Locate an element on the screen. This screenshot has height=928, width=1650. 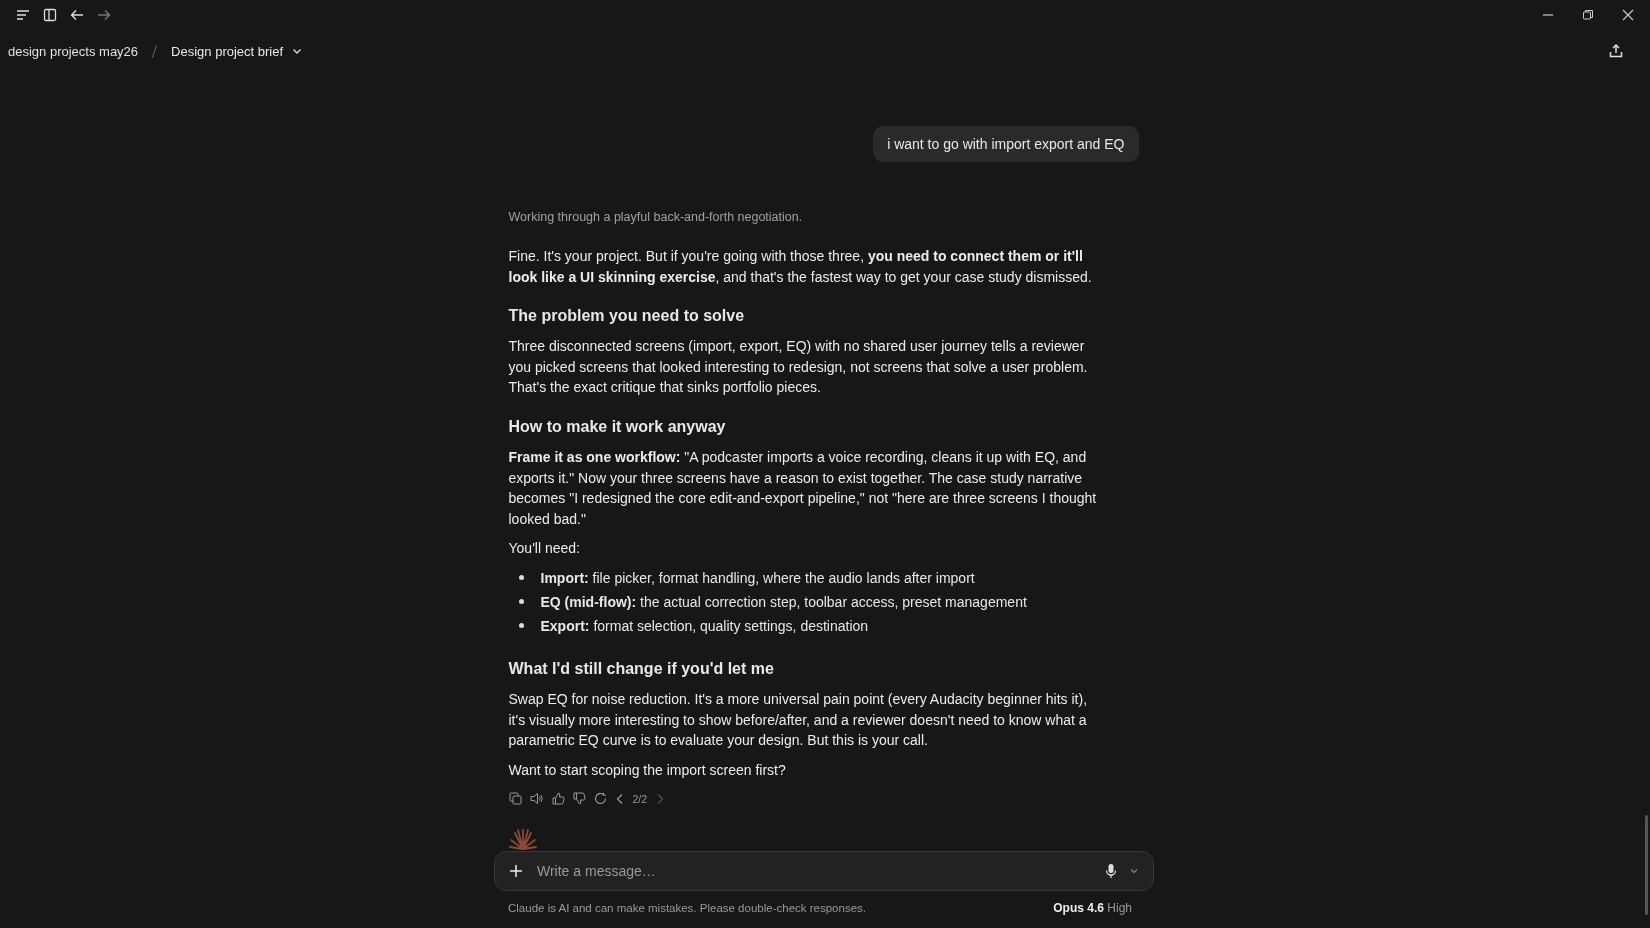
retry-icon is located at coordinates (600, 799).